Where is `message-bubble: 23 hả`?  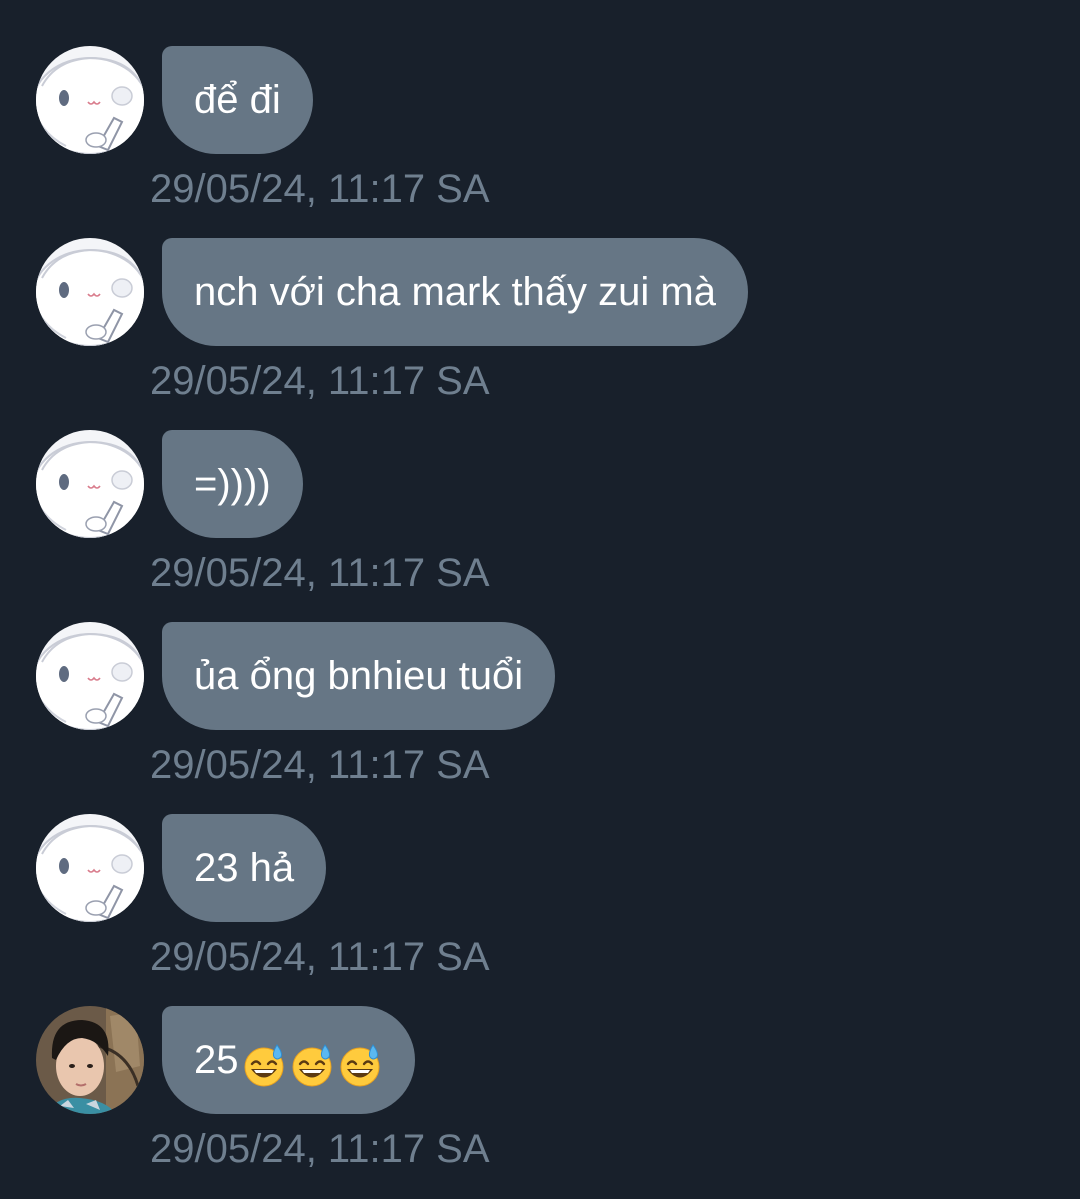 message-bubble: 23 hả is located at coordinates (244, 868).